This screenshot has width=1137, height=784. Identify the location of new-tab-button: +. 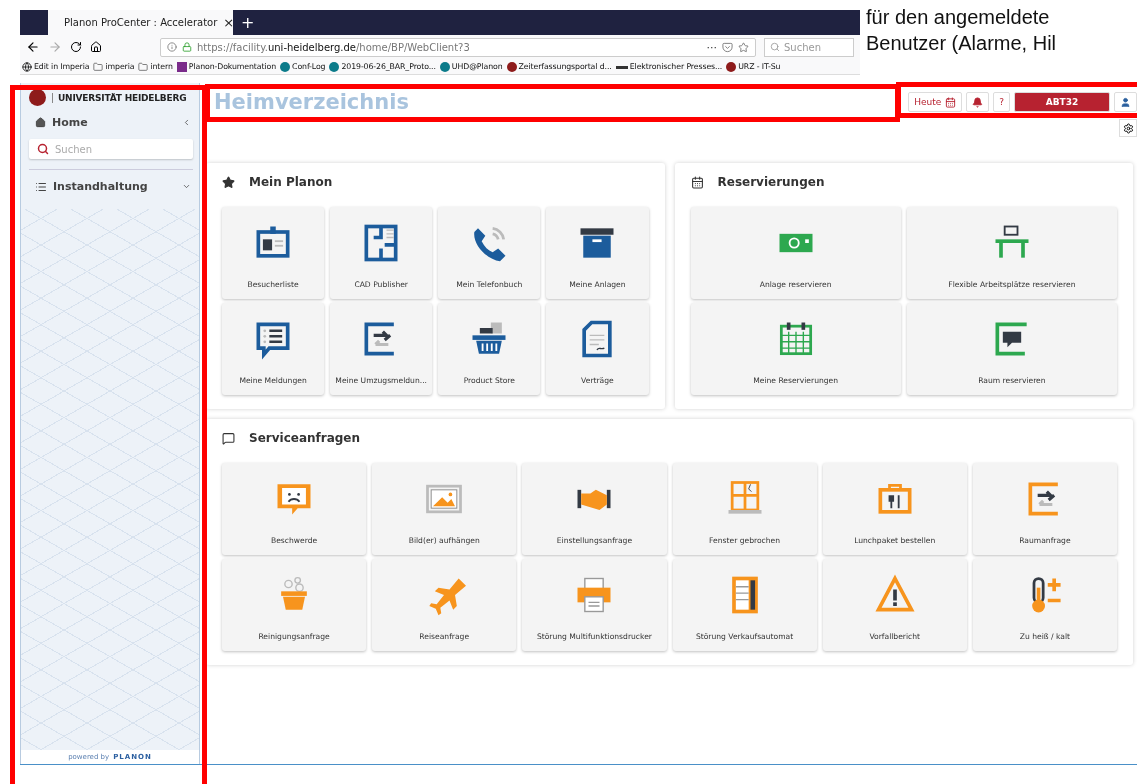
(248, 22).